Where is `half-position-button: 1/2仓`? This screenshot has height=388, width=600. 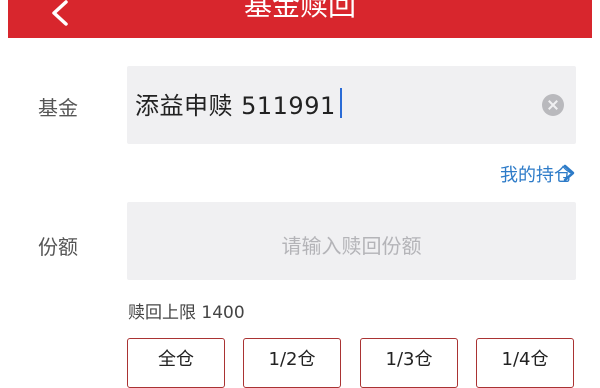 half-position-button: 1/2仓 is located at coordinates (292, 363).